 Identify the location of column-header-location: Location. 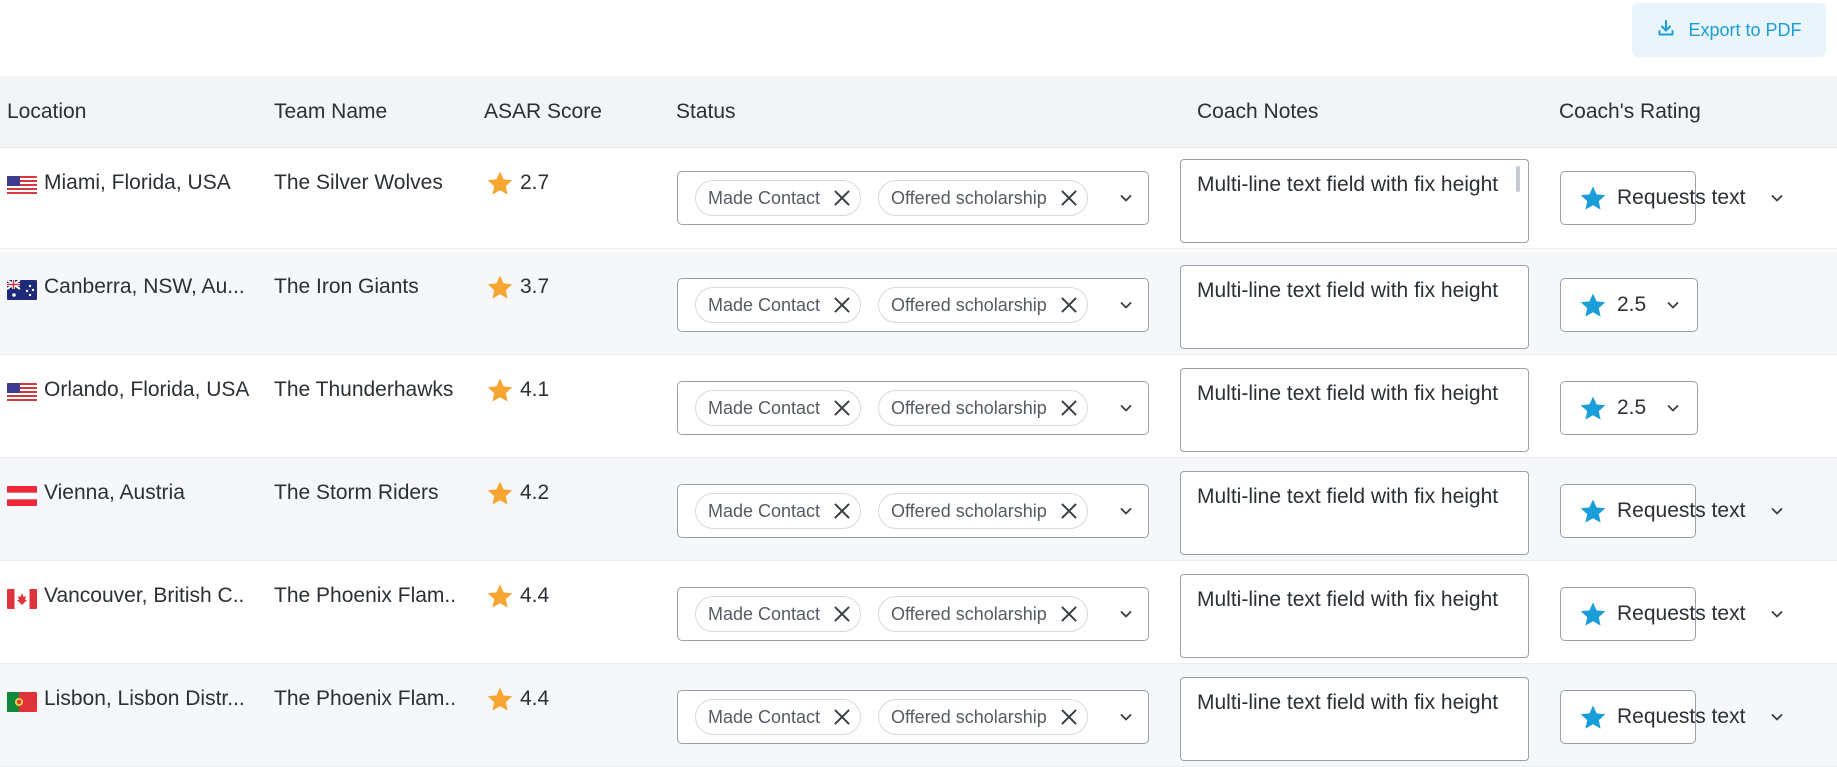
(46, 112).